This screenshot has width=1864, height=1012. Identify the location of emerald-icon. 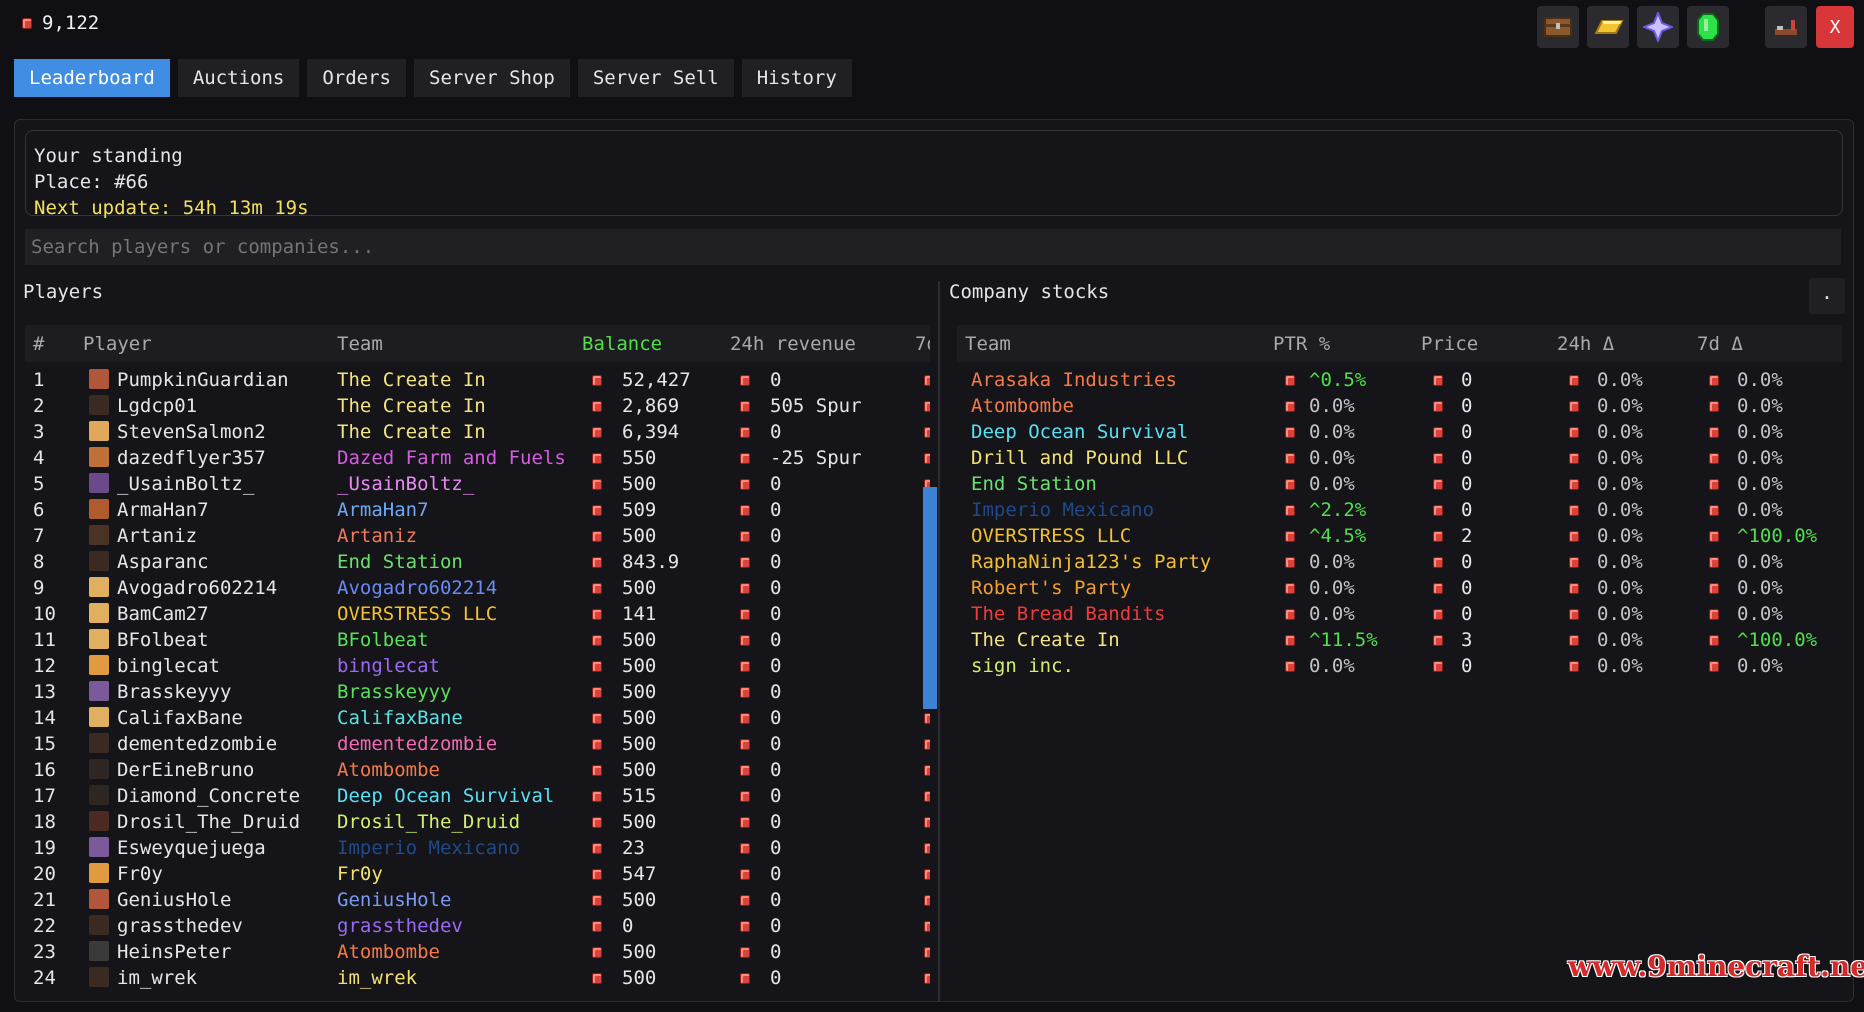
(1708, 27).